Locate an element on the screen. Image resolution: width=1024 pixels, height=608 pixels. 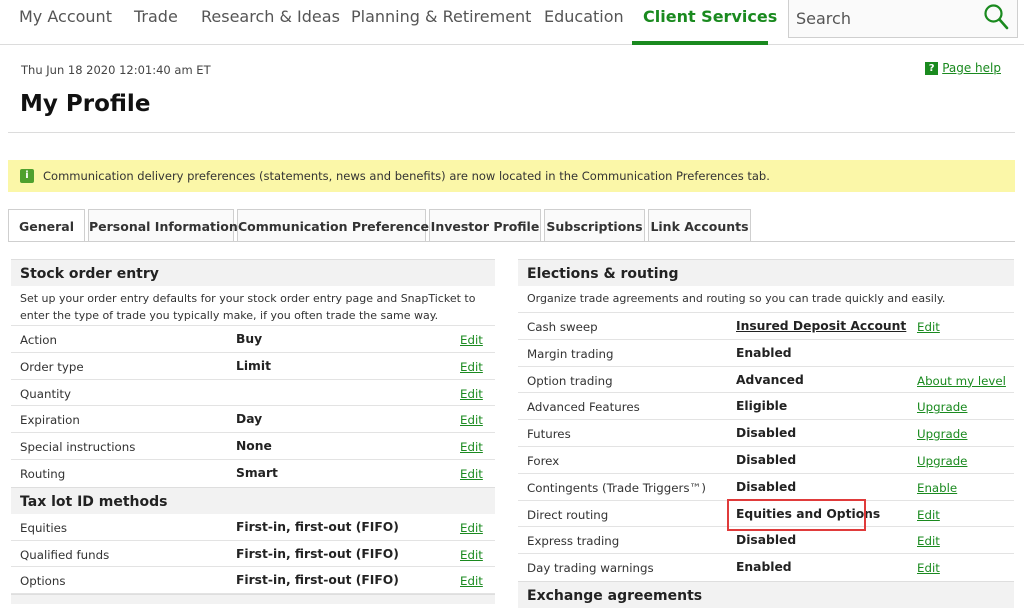
table-row: Expiration Day Edit is located at coordinates (253, 420).